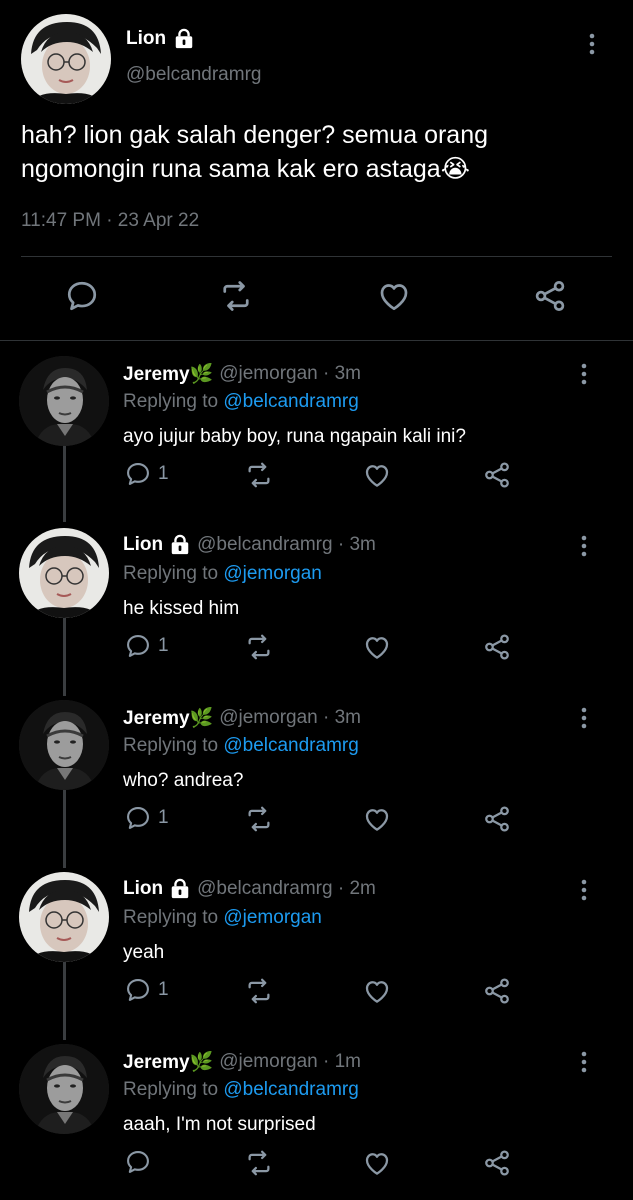 Image resolution: width=633 pixels, height=1200 pixels. I want to click on reply-actions, so click(316, 1163).